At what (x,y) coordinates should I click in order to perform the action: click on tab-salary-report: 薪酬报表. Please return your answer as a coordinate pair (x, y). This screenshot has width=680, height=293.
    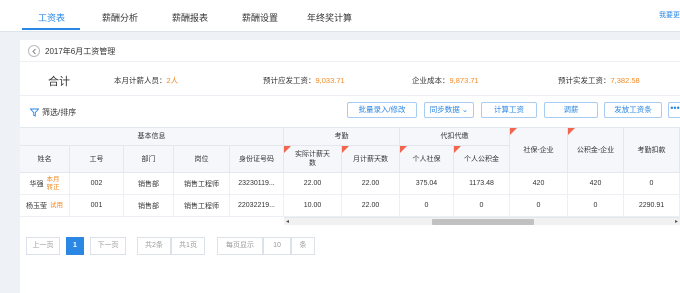
    Looking at the image, I should click on (190, 17).